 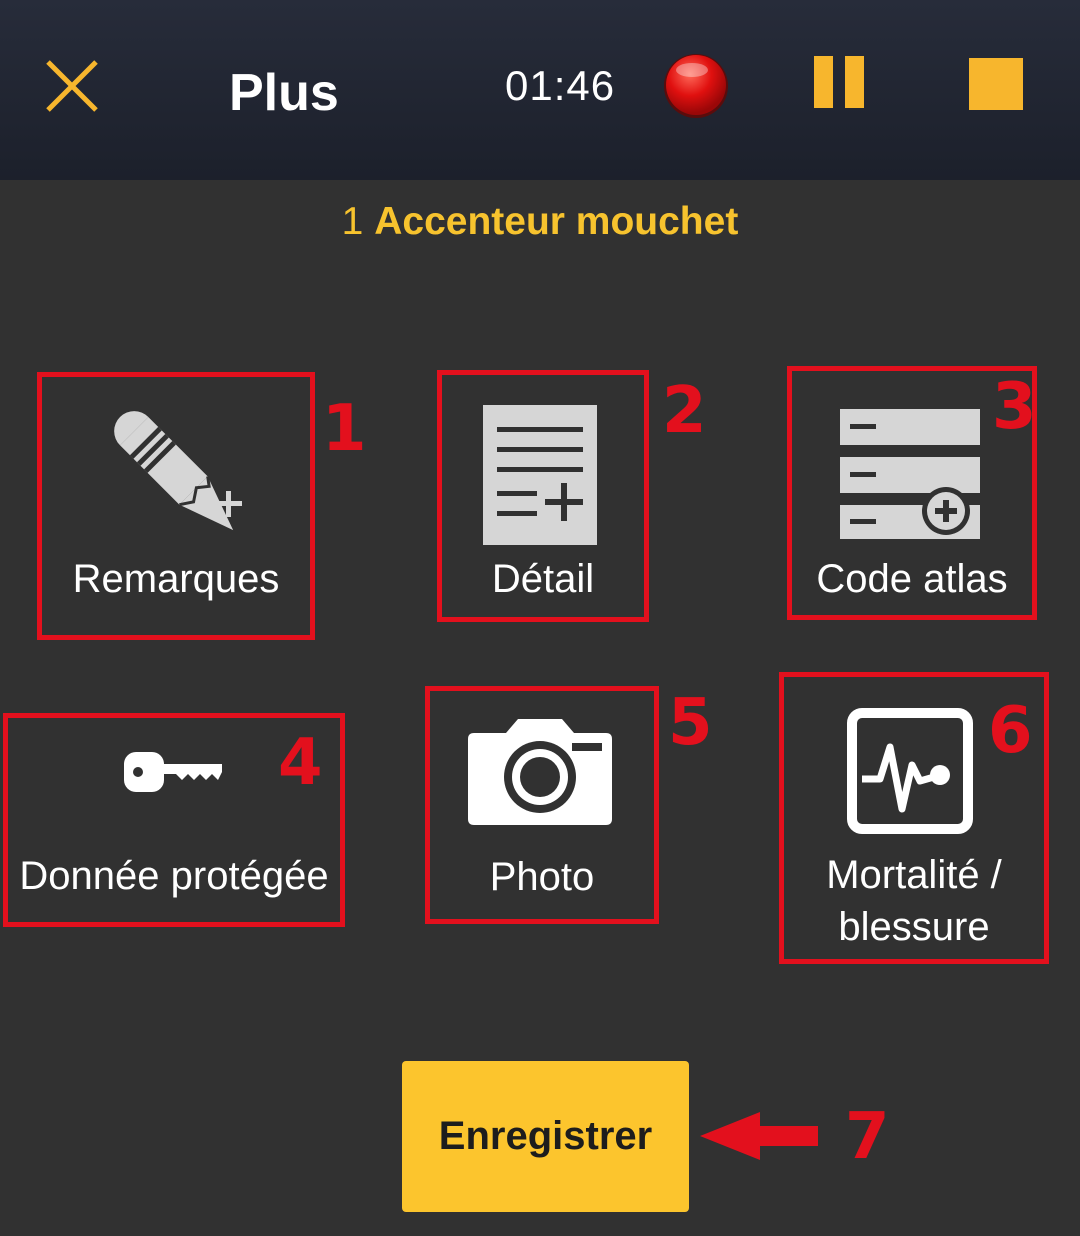 I want to click on record-icon, so click(x=696, y=86).